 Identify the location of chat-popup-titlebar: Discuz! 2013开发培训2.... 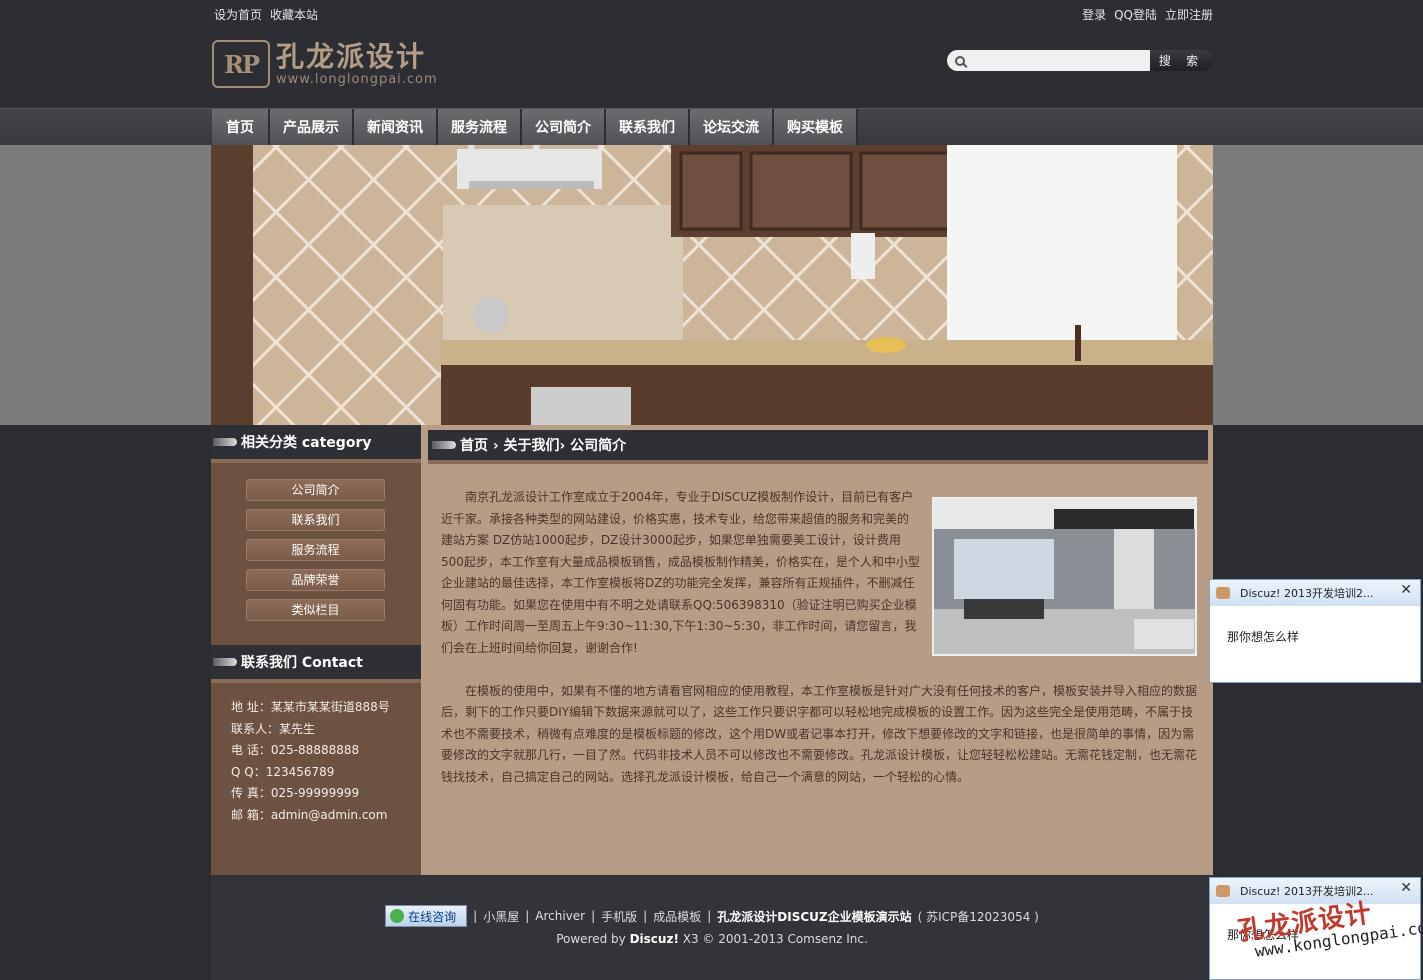
(1315, 593).